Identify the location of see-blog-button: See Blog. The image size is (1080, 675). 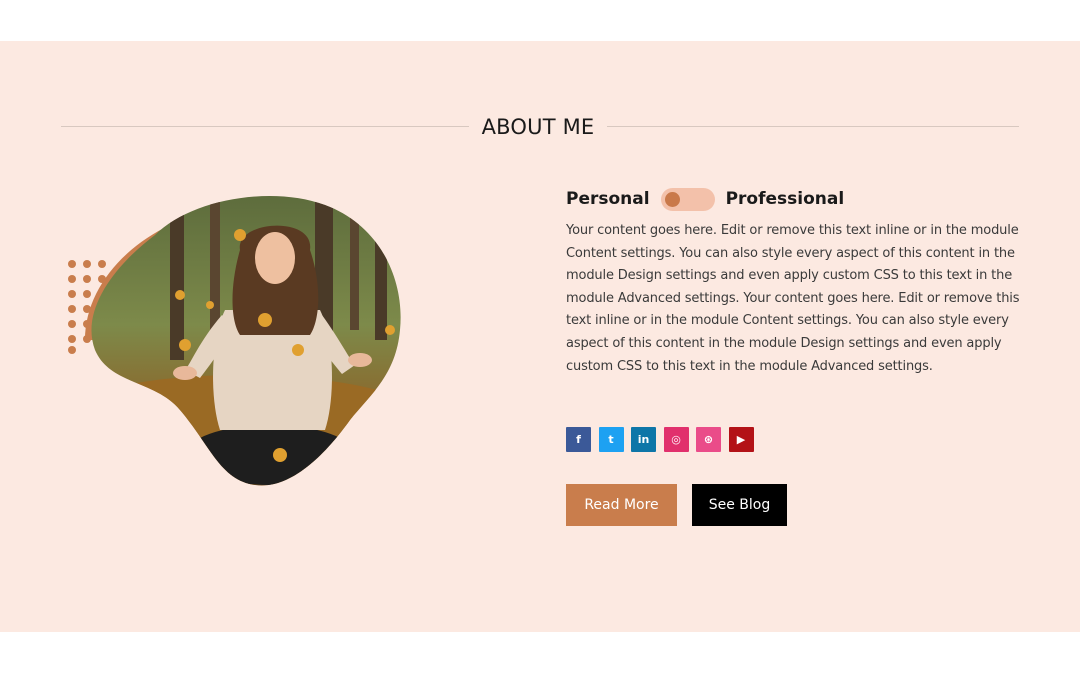
(739, 505).